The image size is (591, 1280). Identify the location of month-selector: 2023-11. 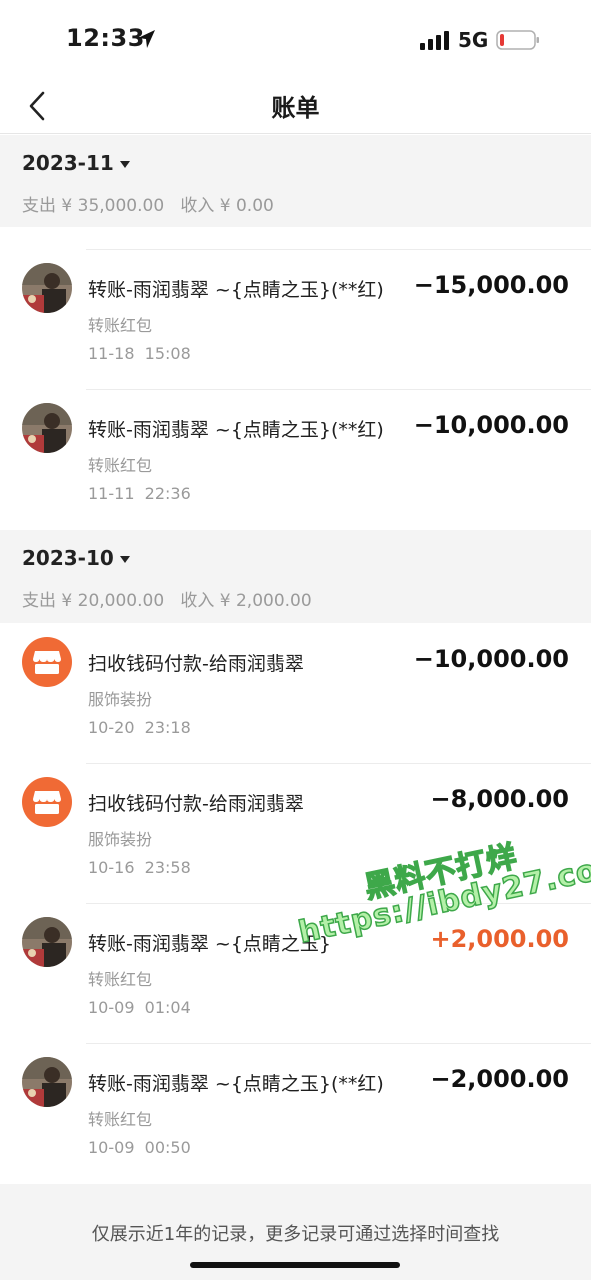
(76, 163).